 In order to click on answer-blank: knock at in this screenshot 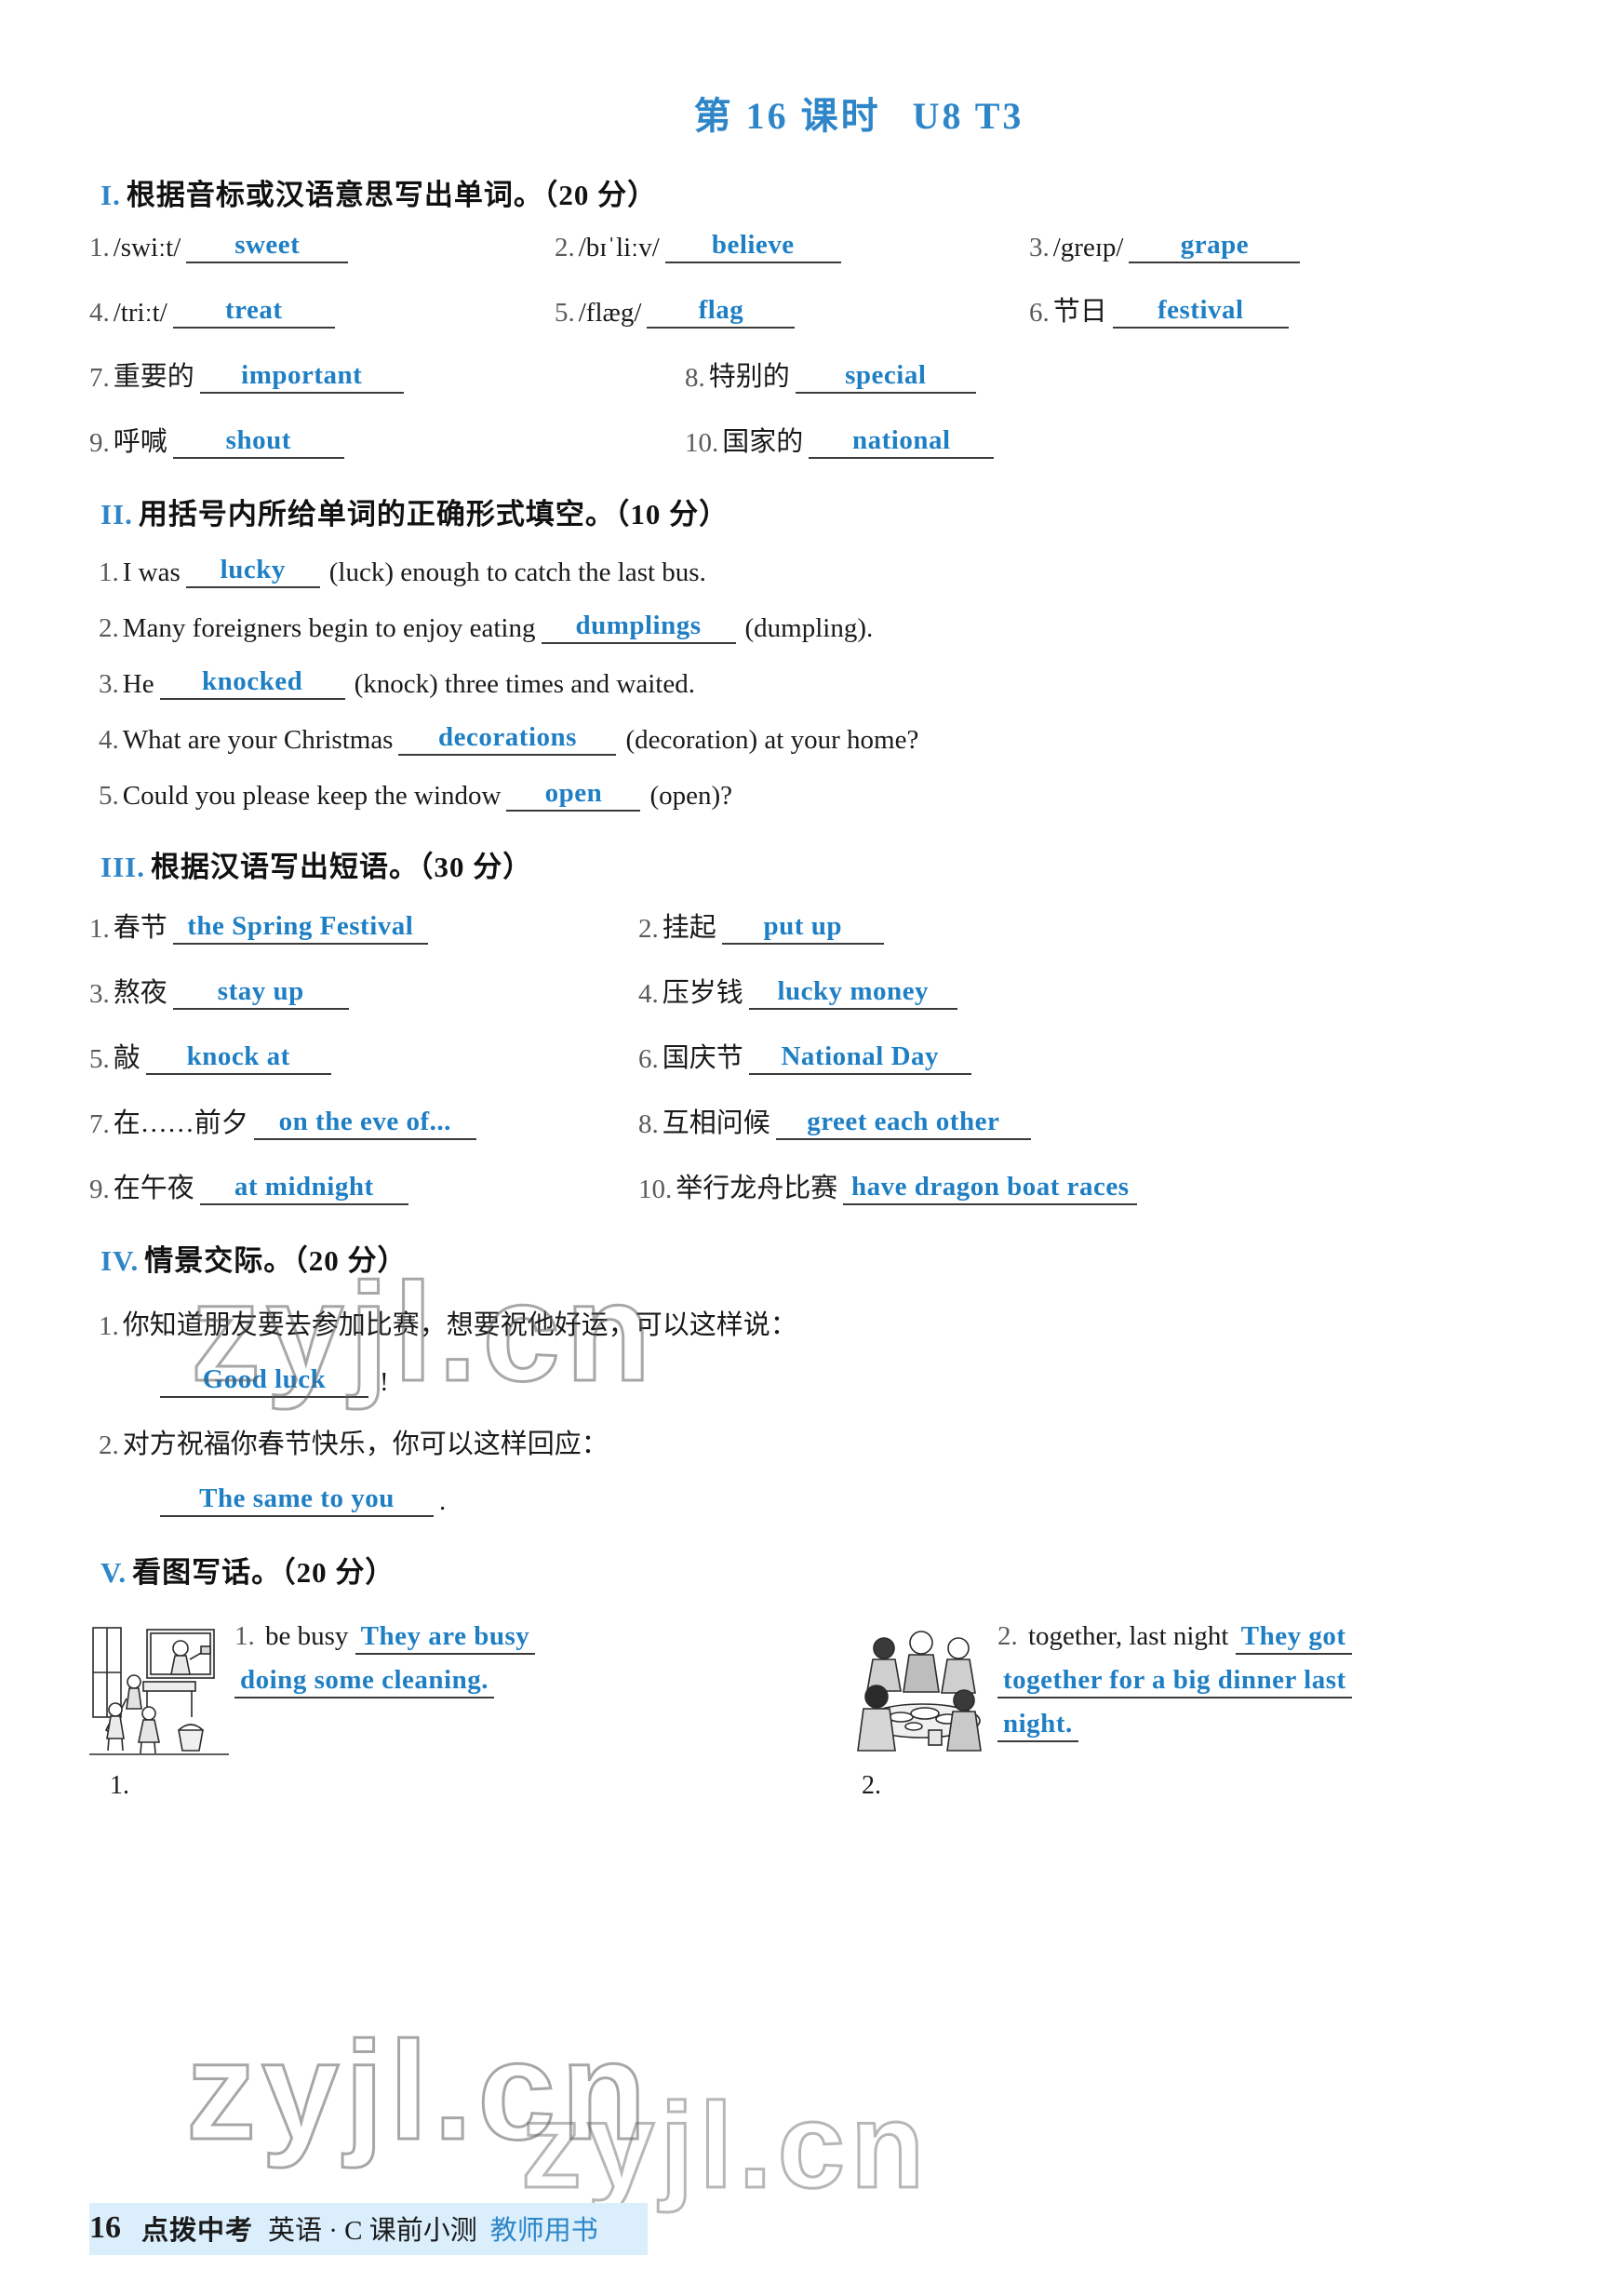, I will do `click(238, 1059)`.